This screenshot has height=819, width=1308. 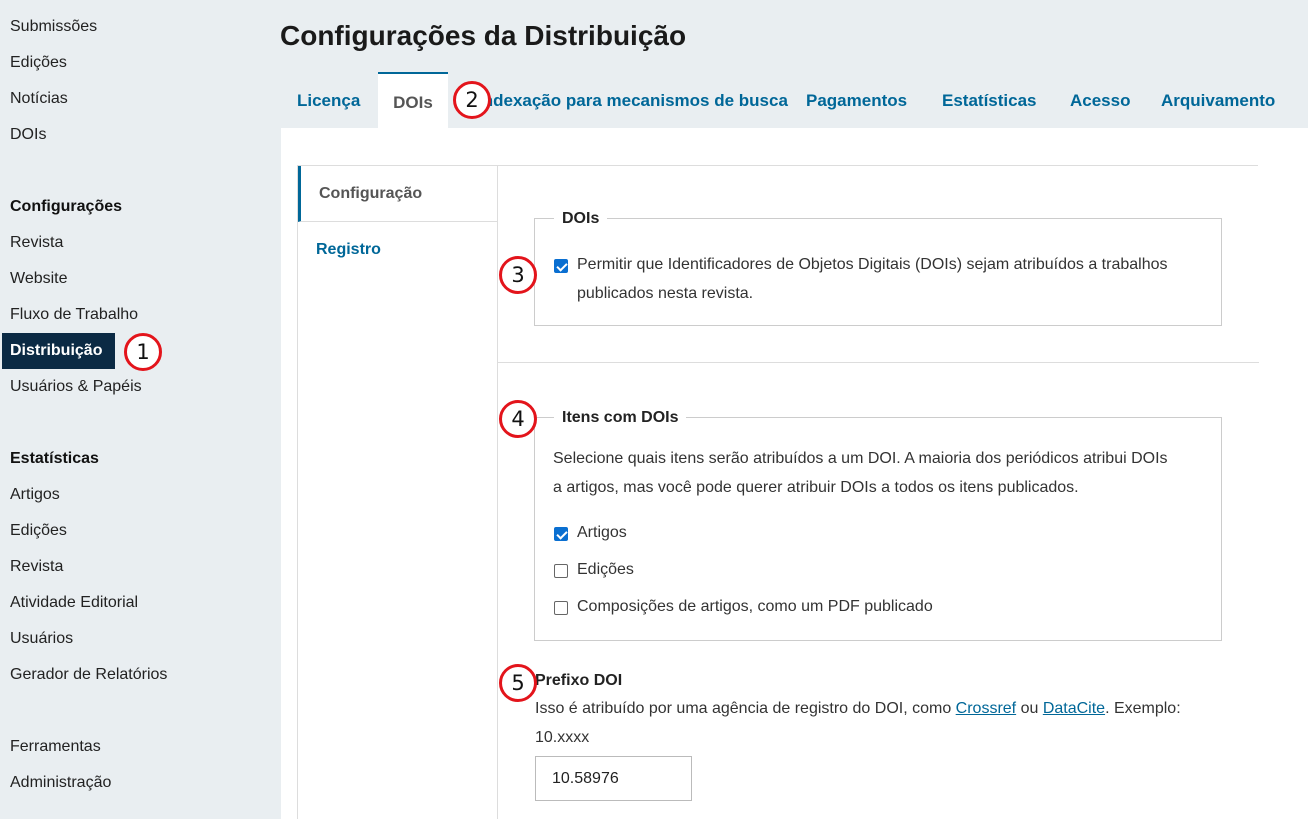 What do you see at coordinates (36, 567) in the screenshot?
I see `sidebar-item-stats-journal: Revista` at bounding box center [36, 567].